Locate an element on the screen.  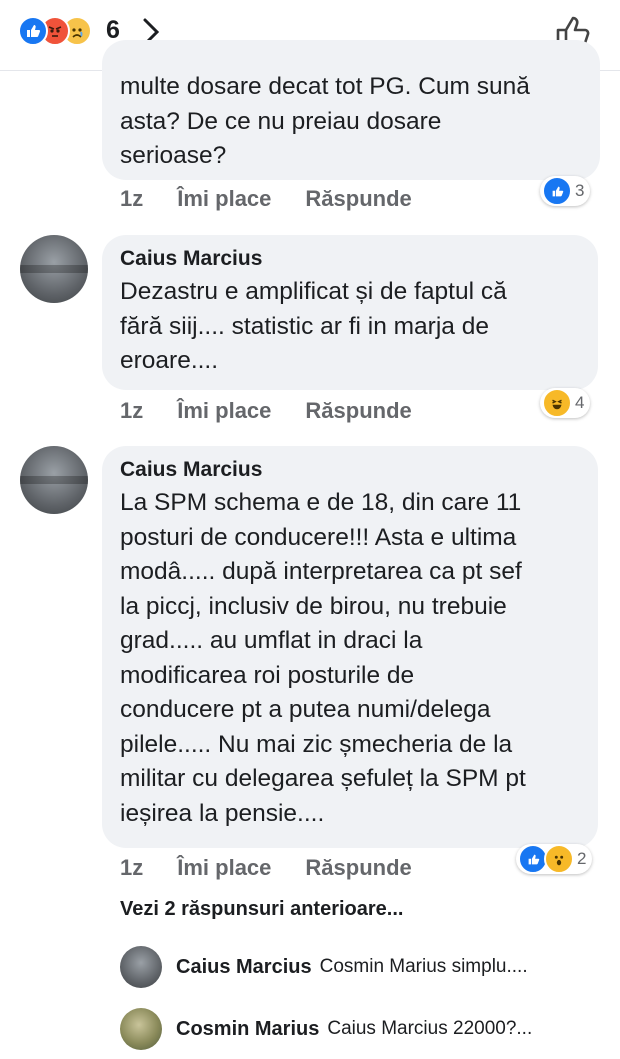
comment-reactions: 4 is located at coordinates (565, 403).